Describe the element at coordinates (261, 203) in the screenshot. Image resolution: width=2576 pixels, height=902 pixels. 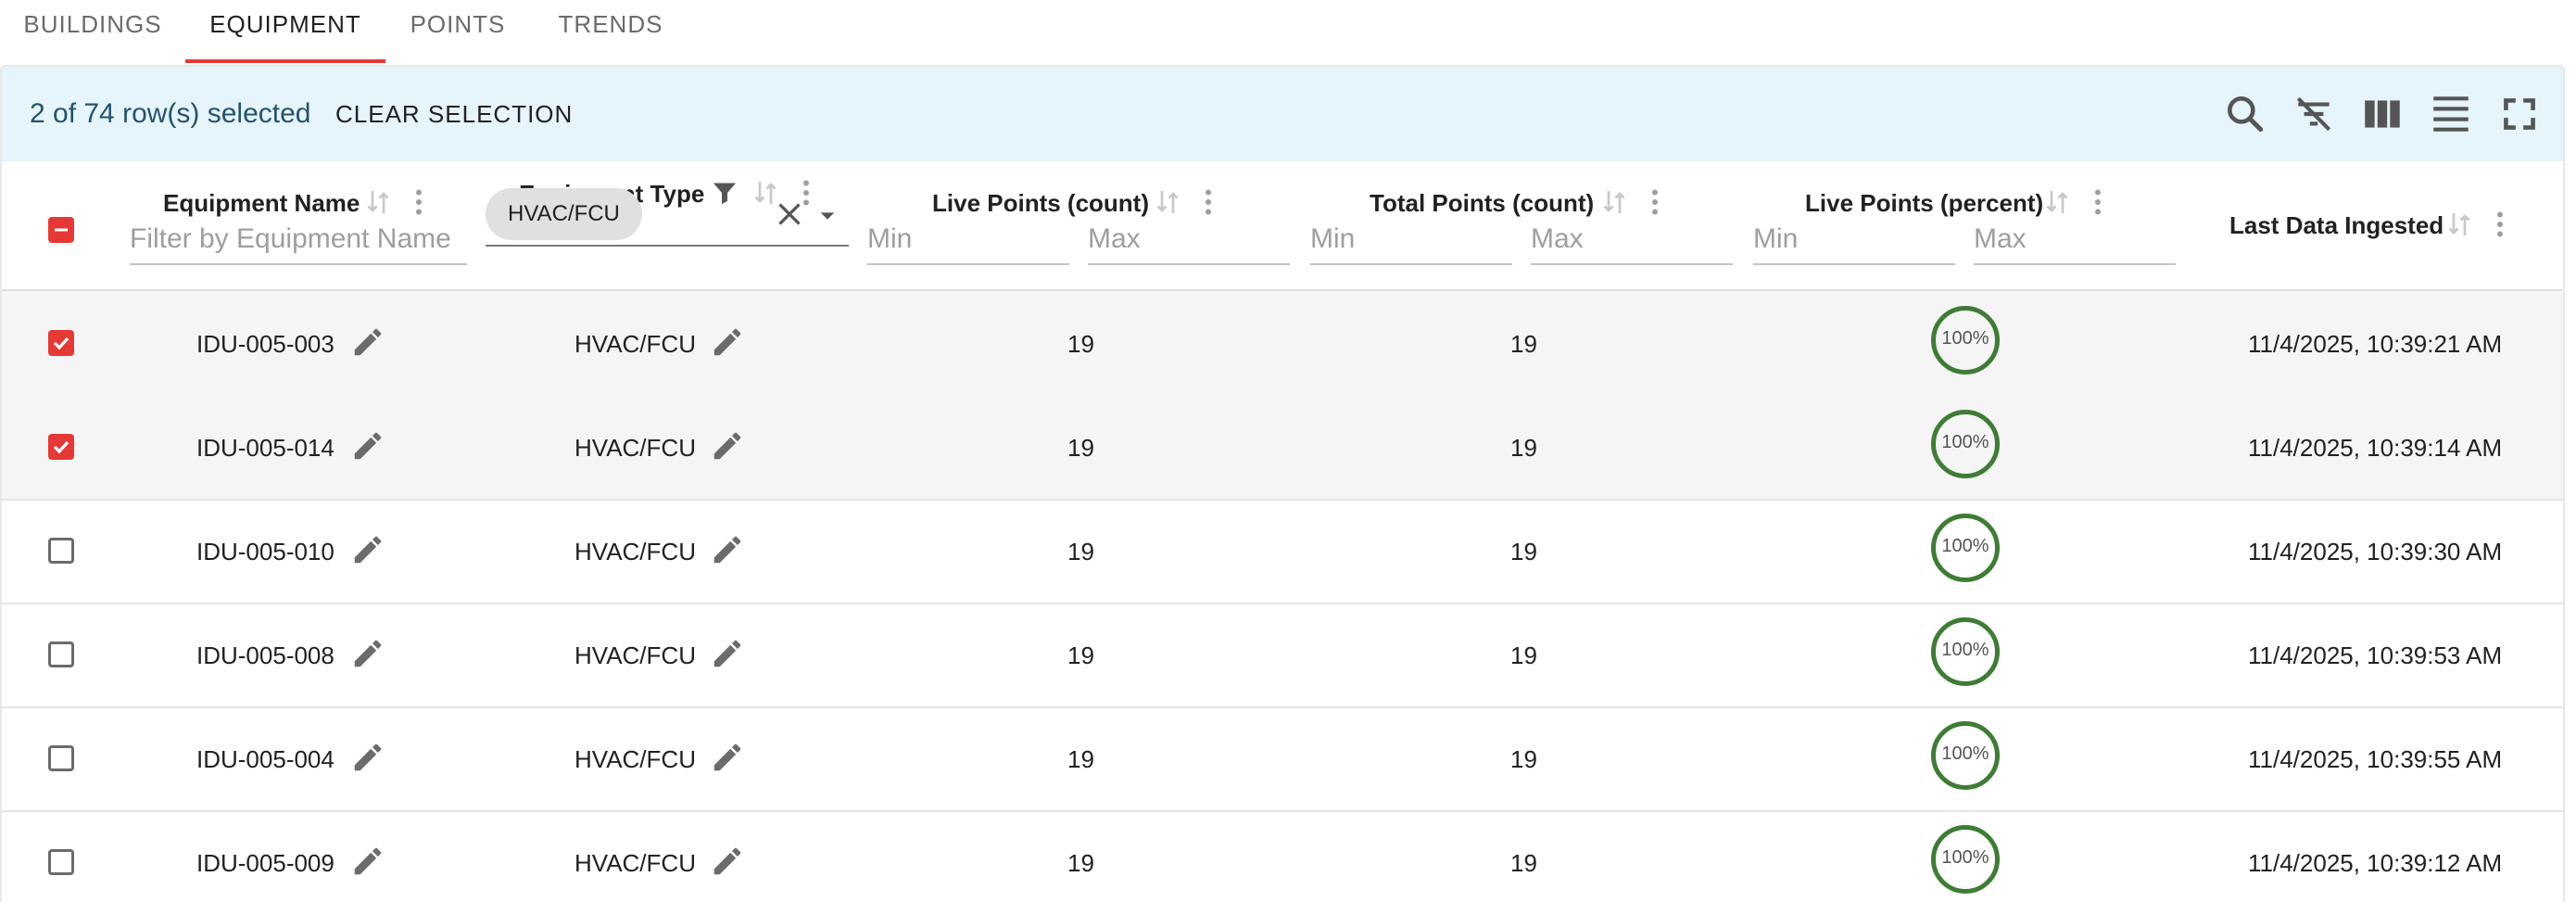
I see `header-equipment-name: Equipment Name` at that location.